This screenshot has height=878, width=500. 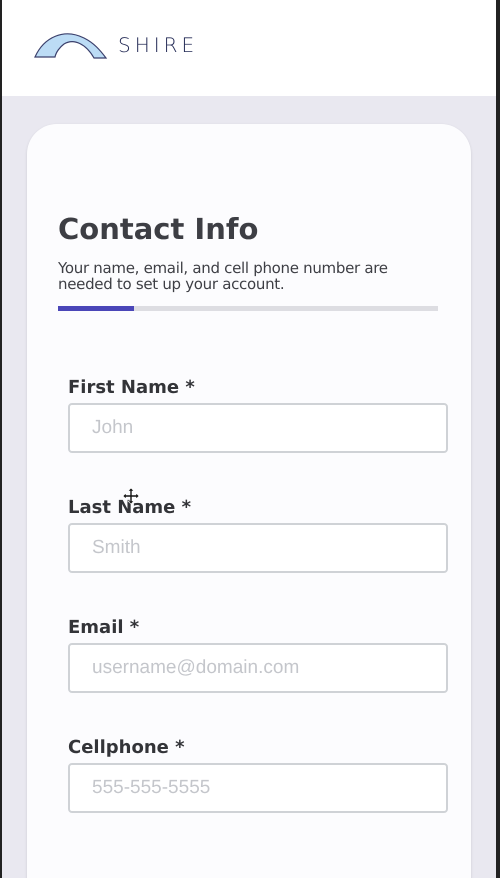 What do you see at coordinates (127, 748) in the screenshot?
I see `field-label: Cellphone *` at bounding box center [127, 748].